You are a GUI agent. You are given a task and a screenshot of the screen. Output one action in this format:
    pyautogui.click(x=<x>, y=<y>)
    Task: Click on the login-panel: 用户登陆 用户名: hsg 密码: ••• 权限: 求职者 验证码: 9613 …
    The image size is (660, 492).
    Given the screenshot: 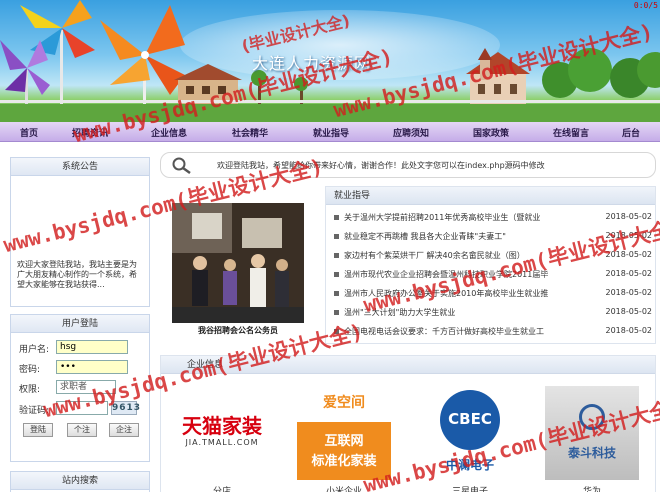 What is the action you would take?
    pyautogui.click(x=80, y=388)
    